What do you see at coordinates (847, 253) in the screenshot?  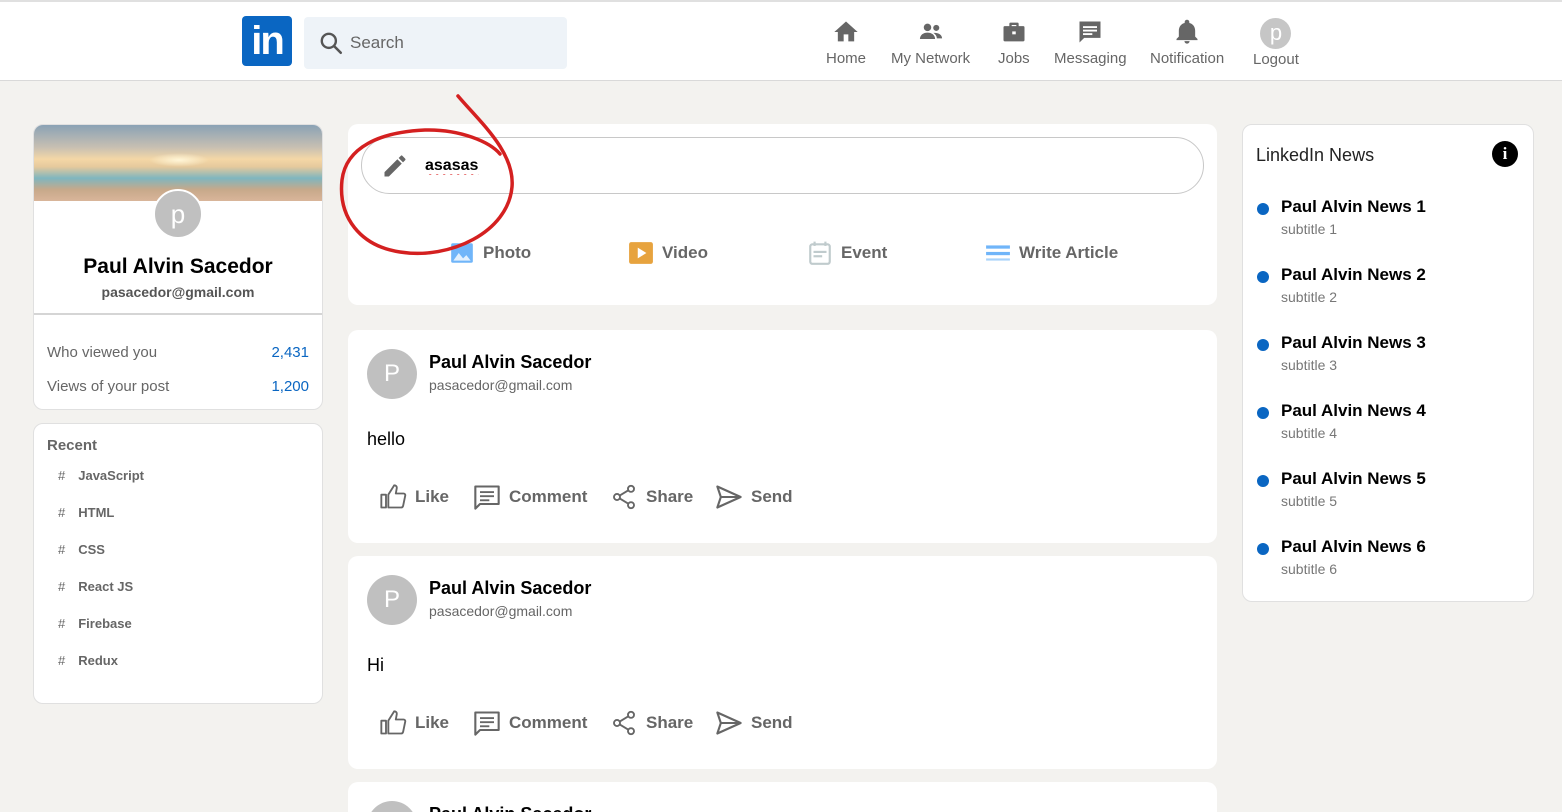 I see `event-option: Event` at bounding box center [847, 253].